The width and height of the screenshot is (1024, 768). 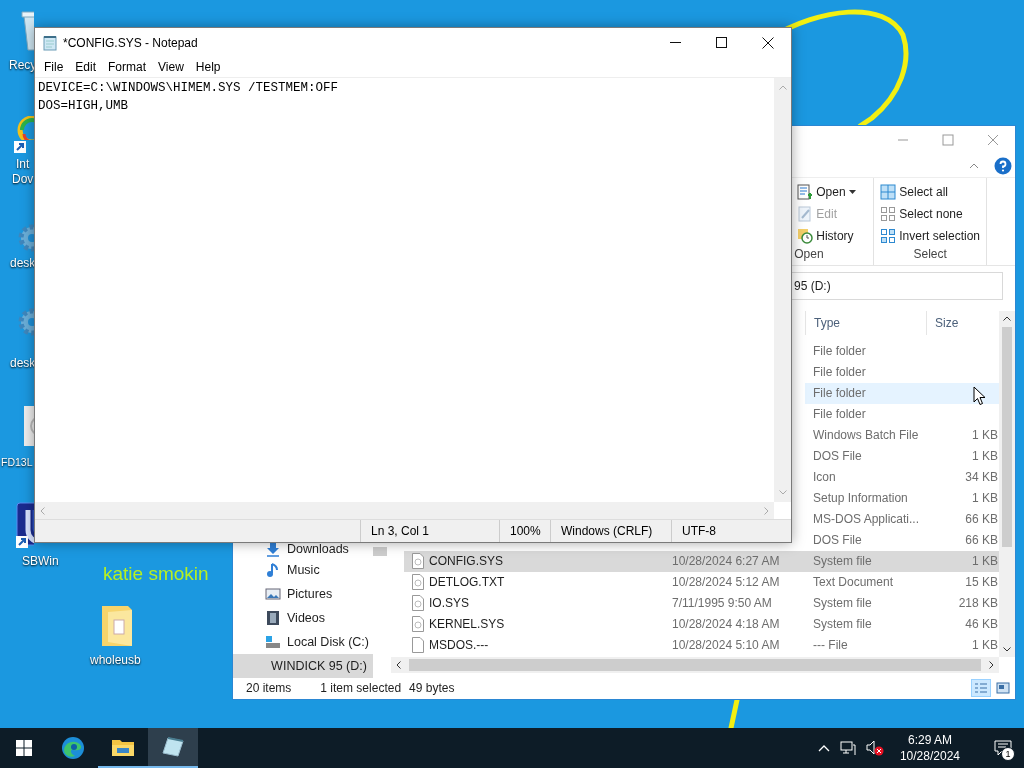 I want to click on notification-button: 1, so click(x=1003, y=748).